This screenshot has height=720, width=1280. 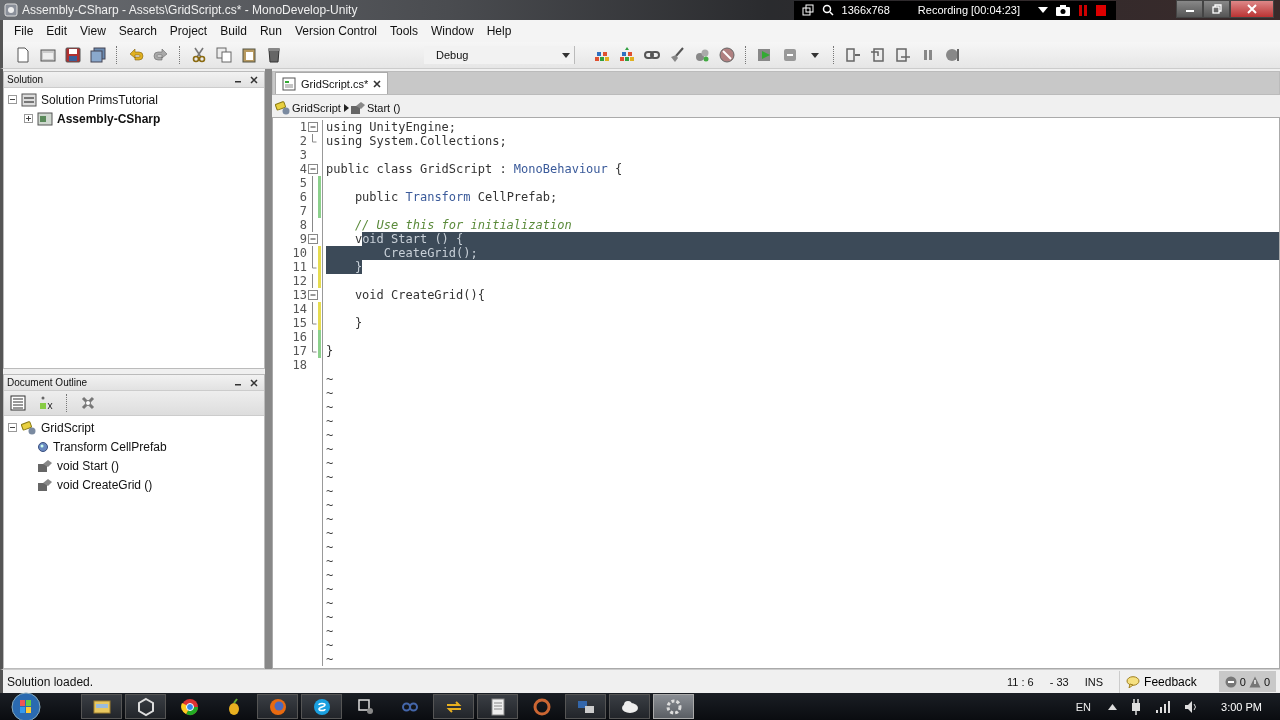 What do you see at coordinates (1113, 706) in the screenshot?
I see `up-arrow-icon` at bounding box center [1113, 706].